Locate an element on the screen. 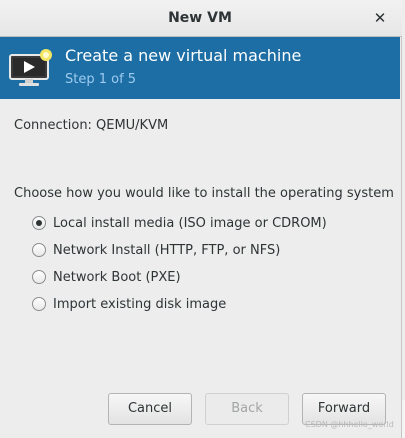 The image size is (405, 438). option-network-boot: Network Boot (PXE) is located at coordinates (106, 277).